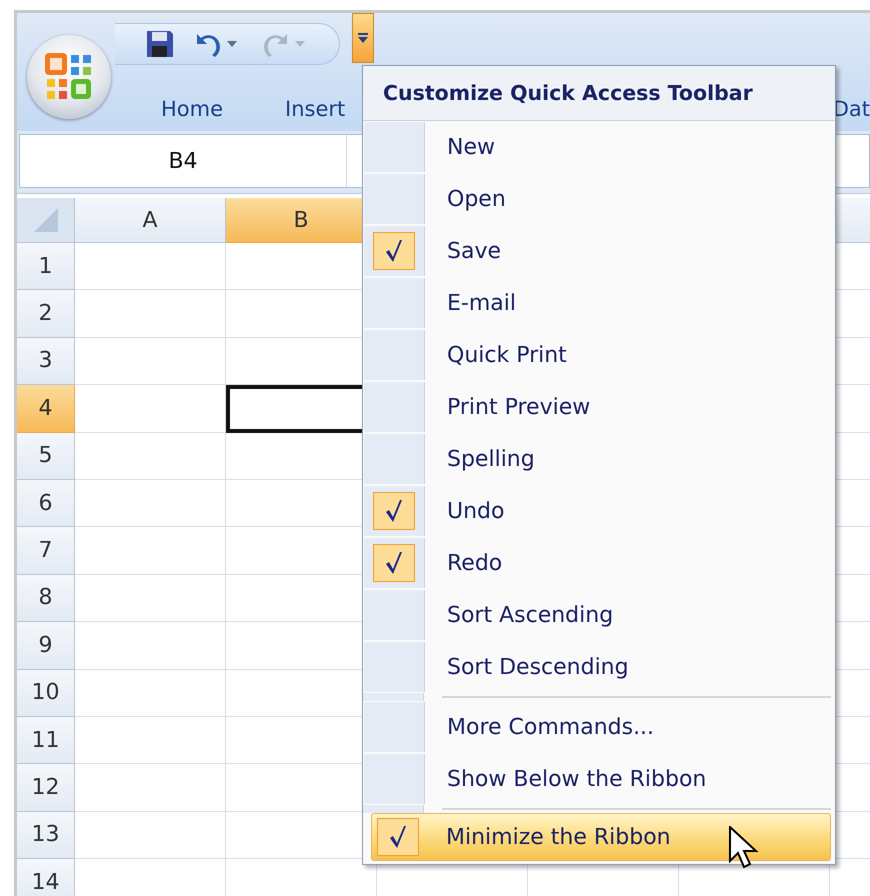 The image size is (870, 896). What do you see at coordinates (46, 266) in the screenshot?
I see `row-header: 1` at bounding box center [46, 266].